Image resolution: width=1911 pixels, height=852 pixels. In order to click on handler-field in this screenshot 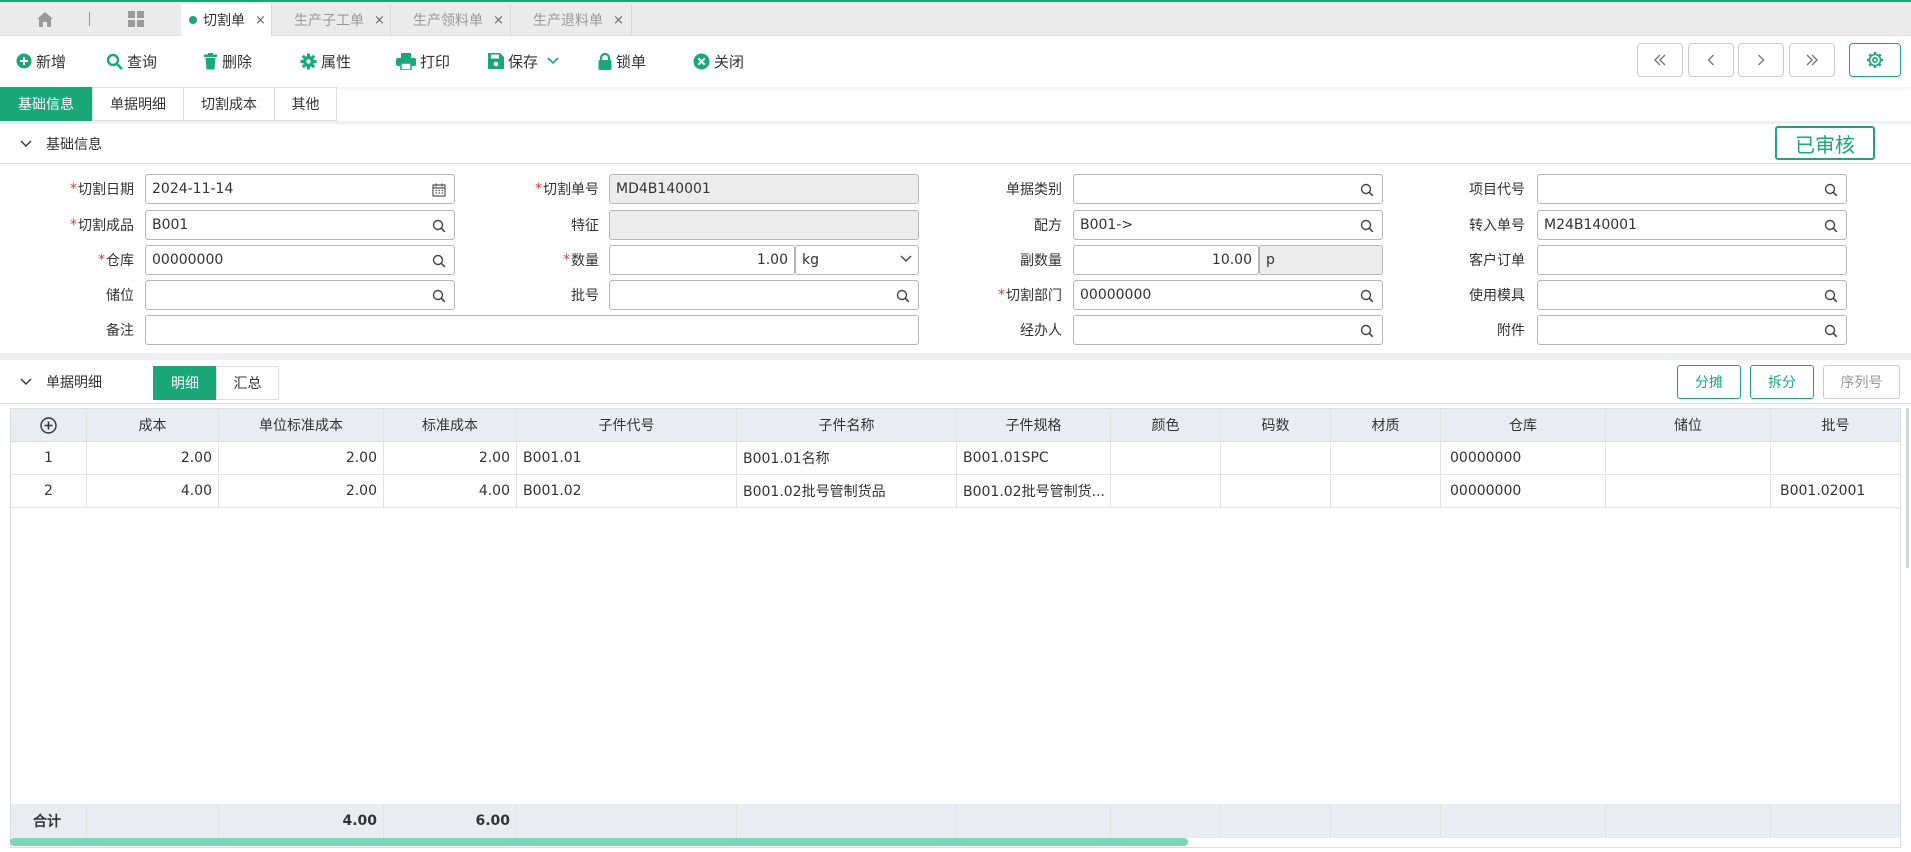, I will do `click(1228, 330)`.